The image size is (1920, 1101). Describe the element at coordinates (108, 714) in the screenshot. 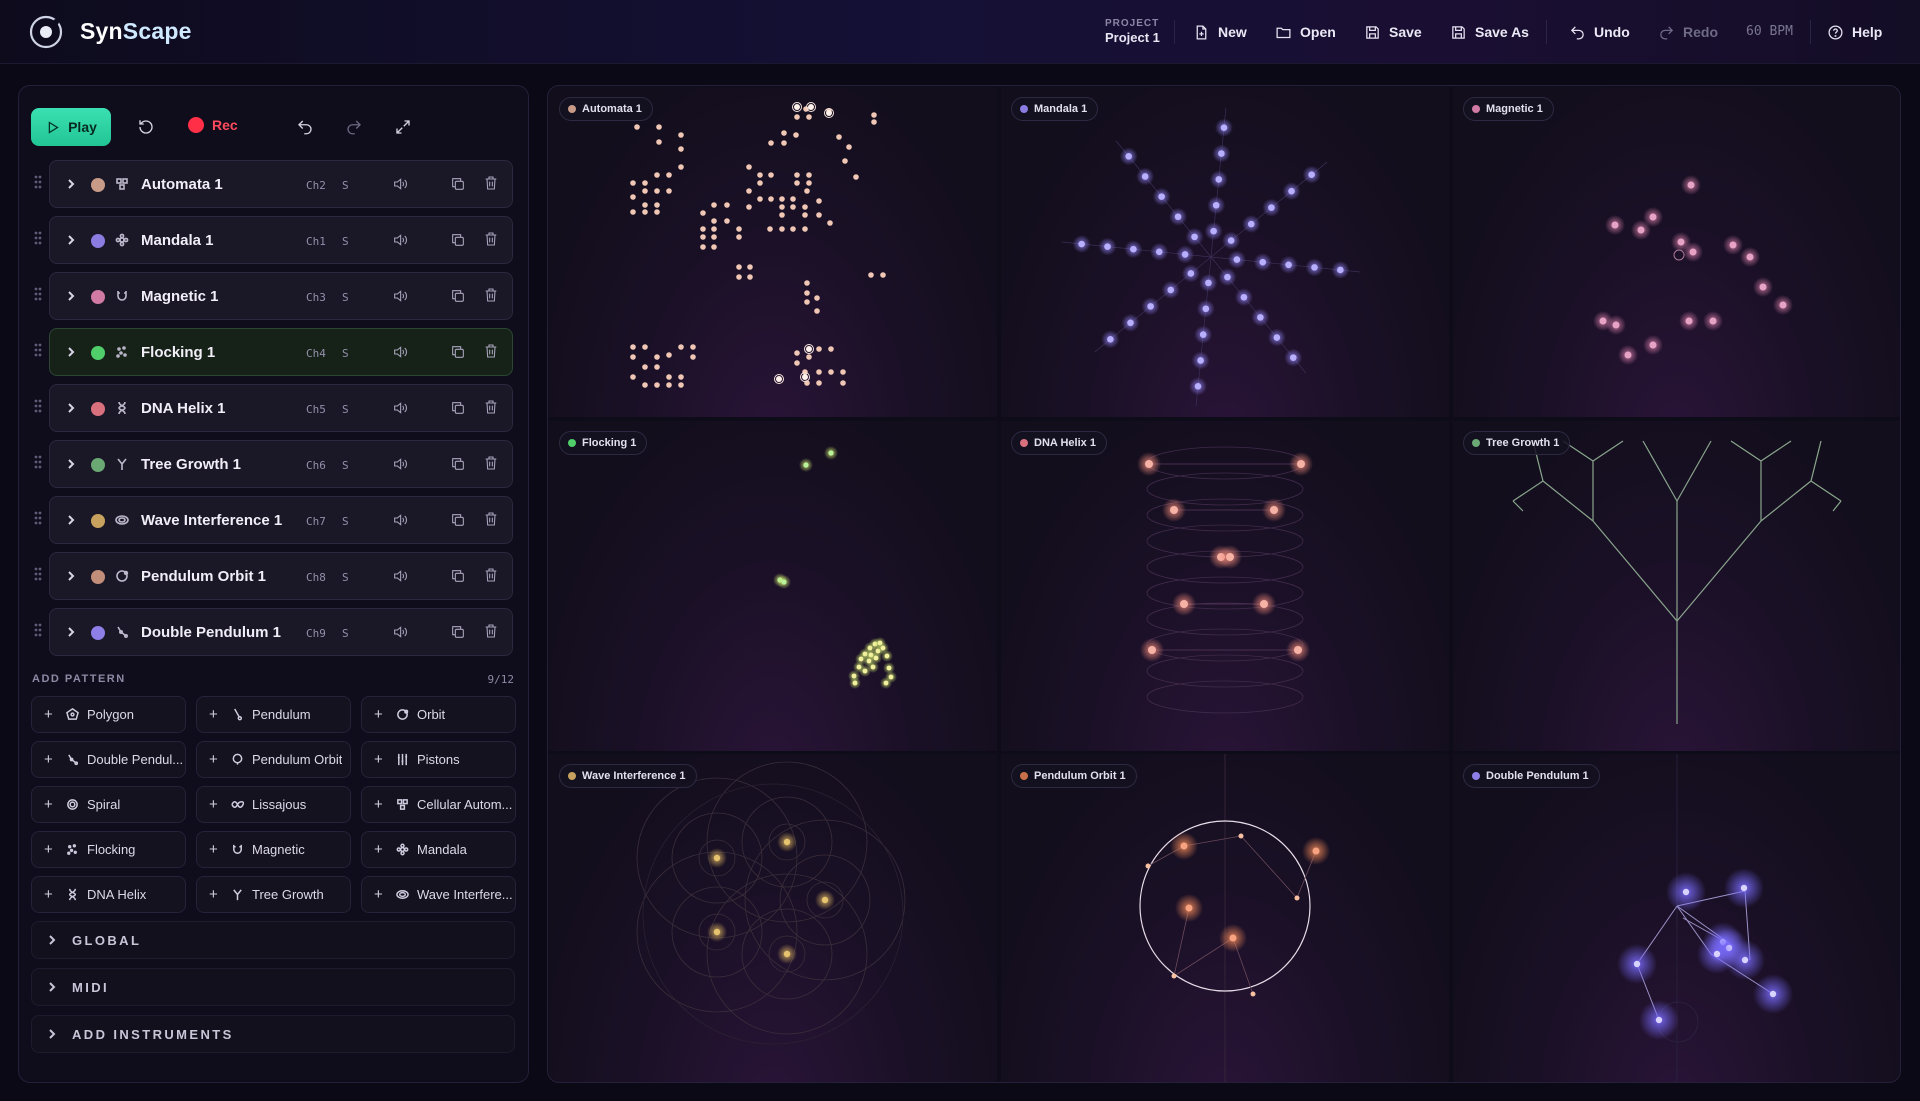

I see `add-pattern-button: + Polygon` at that location.